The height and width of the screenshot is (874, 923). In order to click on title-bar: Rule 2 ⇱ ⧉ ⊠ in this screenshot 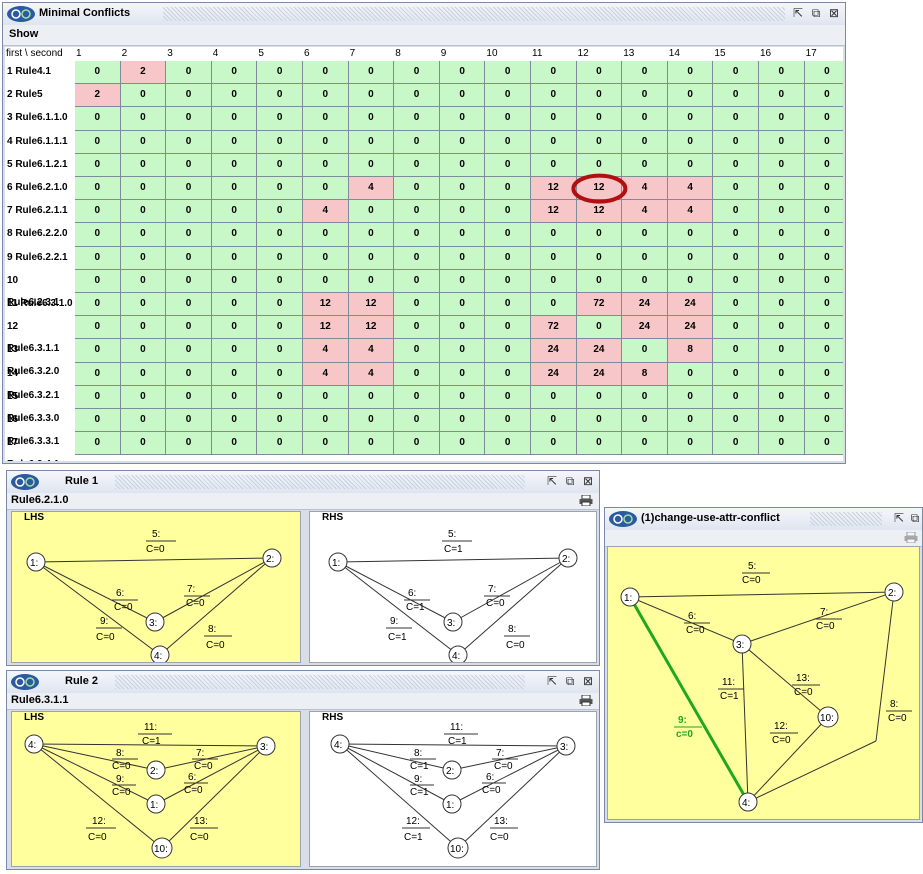, I will do `click(303, 682)`.